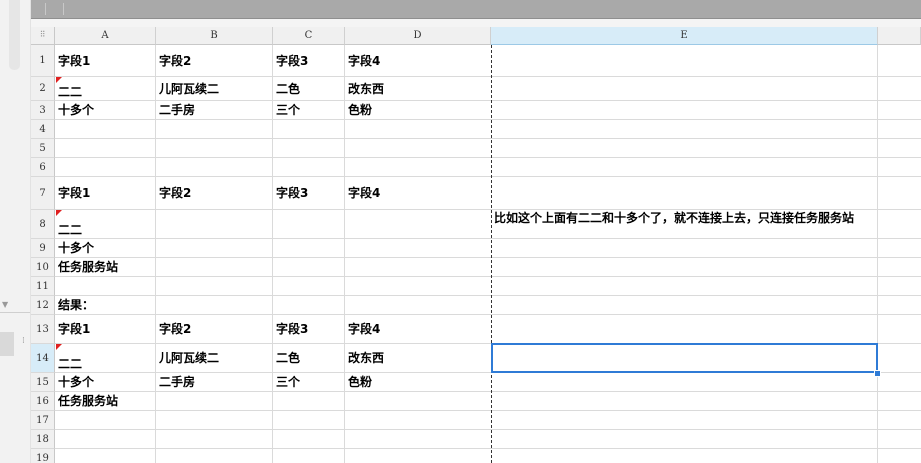 Image resolution: width=921 pixels, height=463 pixels. I want to click on row-header-2: 2, so click(43, 89).